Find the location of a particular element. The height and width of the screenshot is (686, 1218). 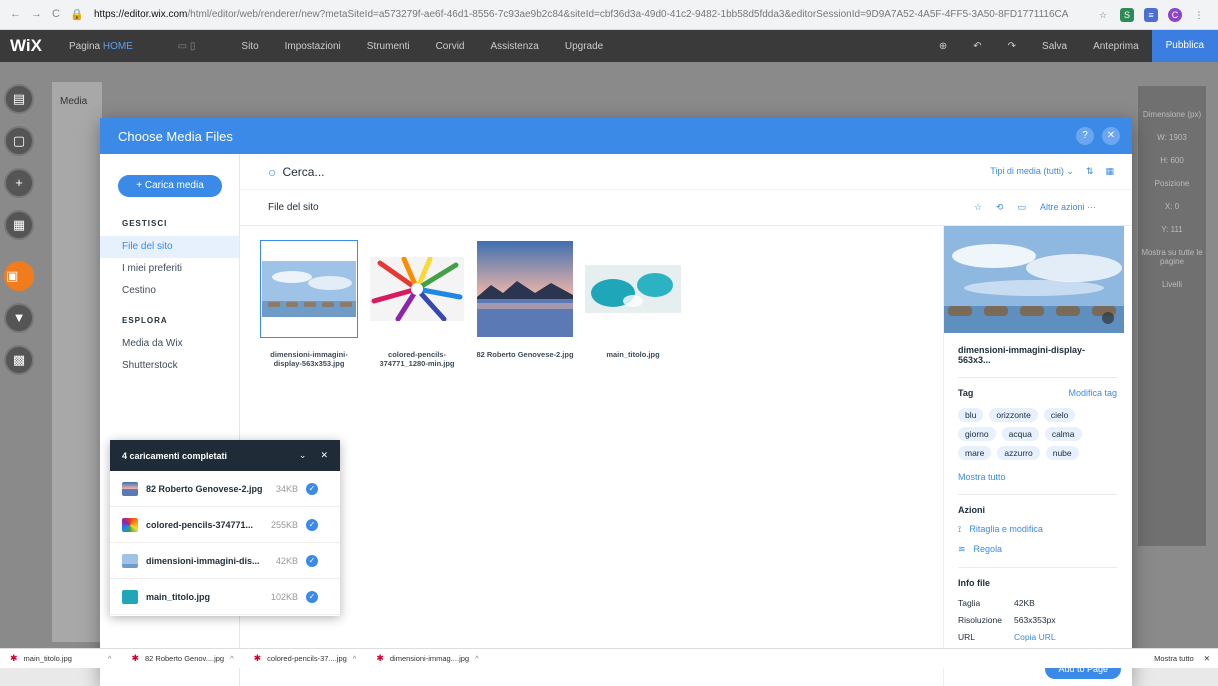

tag-chip: blu is located at coordinates (971, 415).